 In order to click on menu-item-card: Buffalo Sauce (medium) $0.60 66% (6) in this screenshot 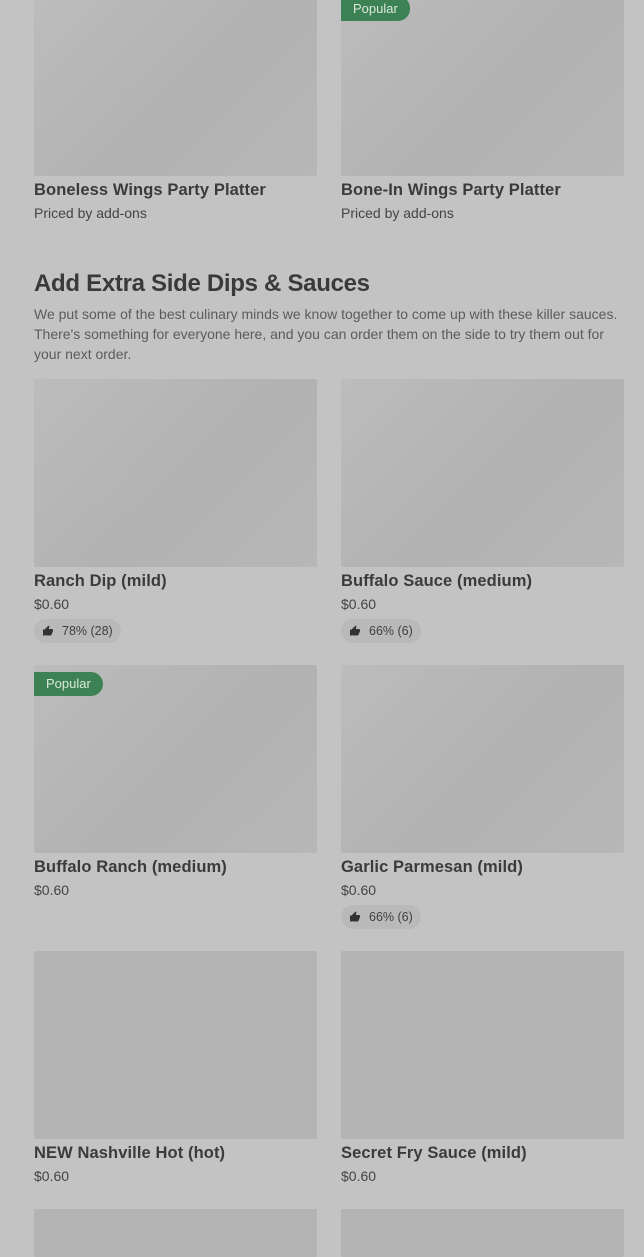, I will do `click(482, 511)`.